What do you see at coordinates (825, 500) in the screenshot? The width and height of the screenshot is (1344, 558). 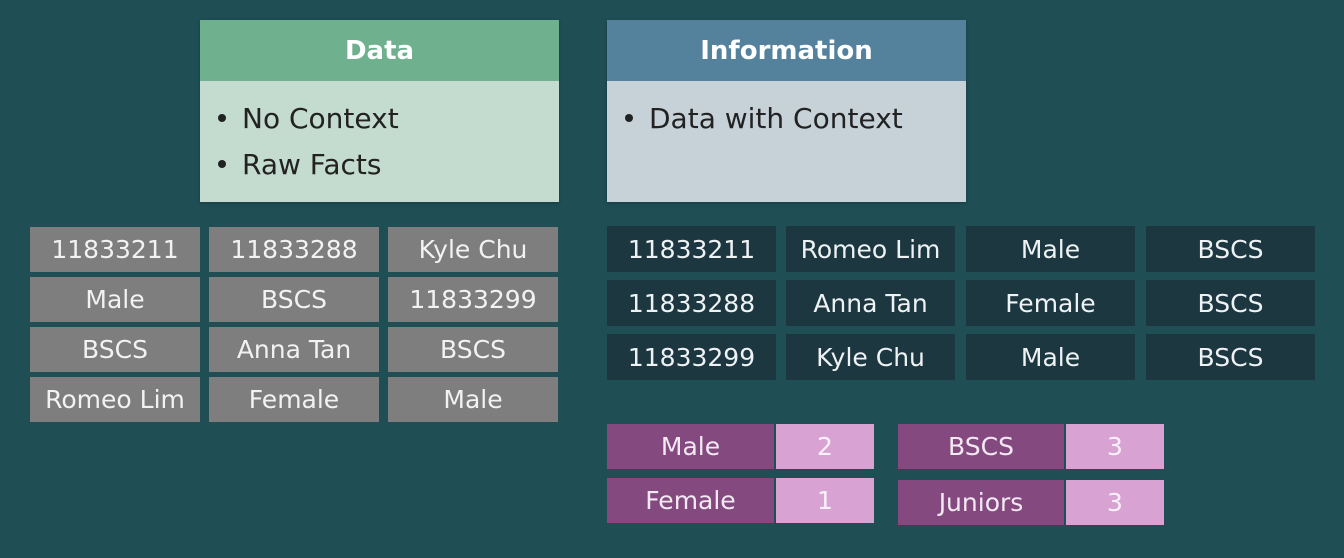 I see `summary-value: 1` at bounding box center [825, 500].